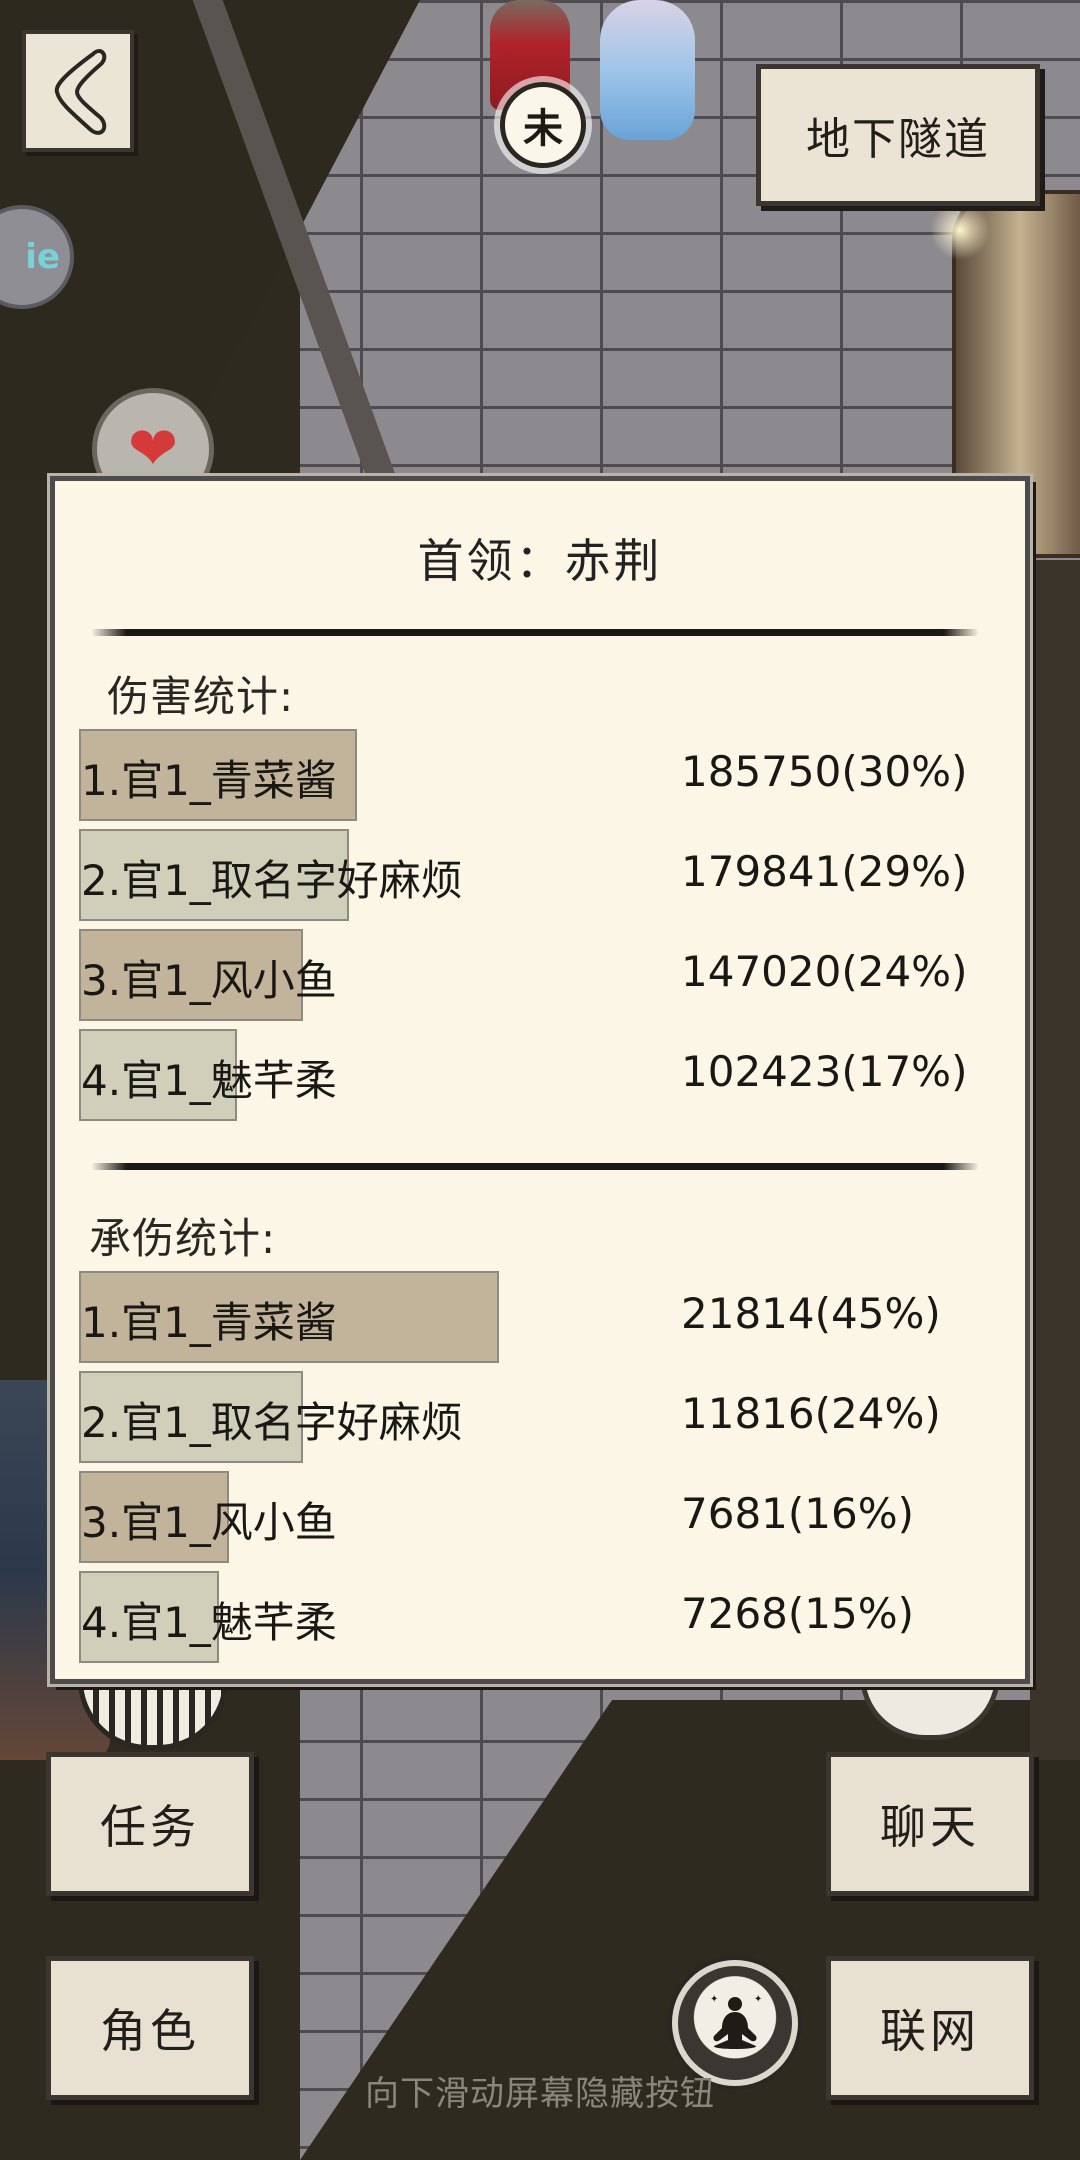  I want to click on back-button, so click(78, 91).